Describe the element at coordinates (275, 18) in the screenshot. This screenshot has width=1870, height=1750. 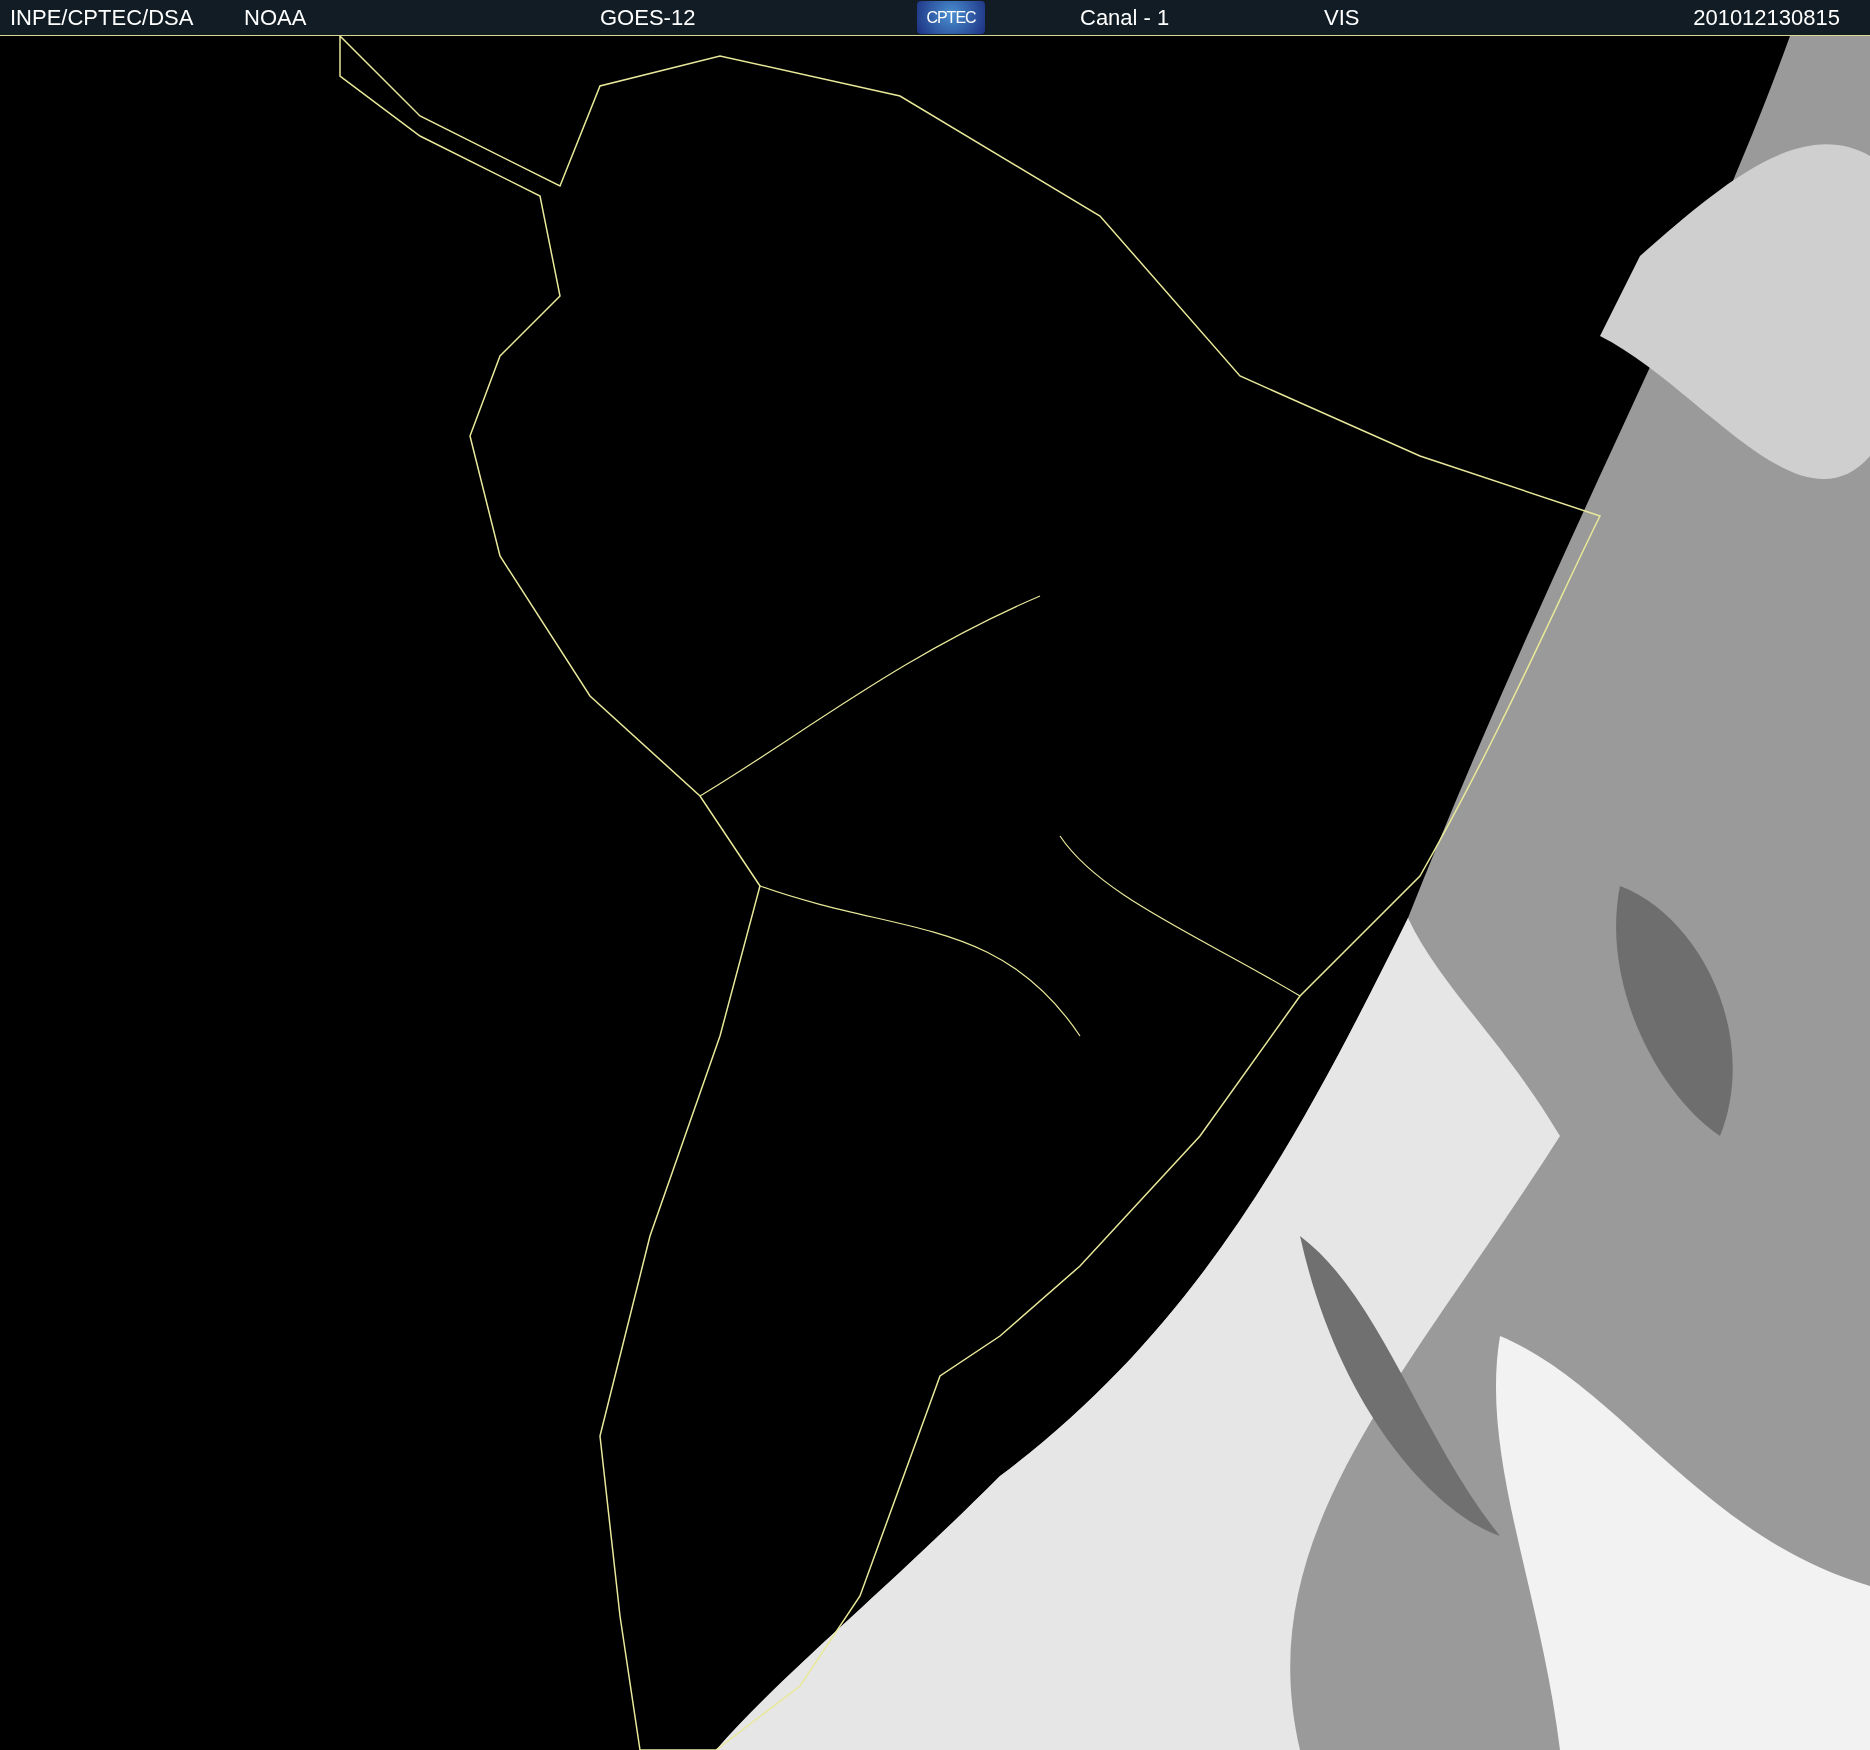
I see `agency-label: NOAA` at that location.